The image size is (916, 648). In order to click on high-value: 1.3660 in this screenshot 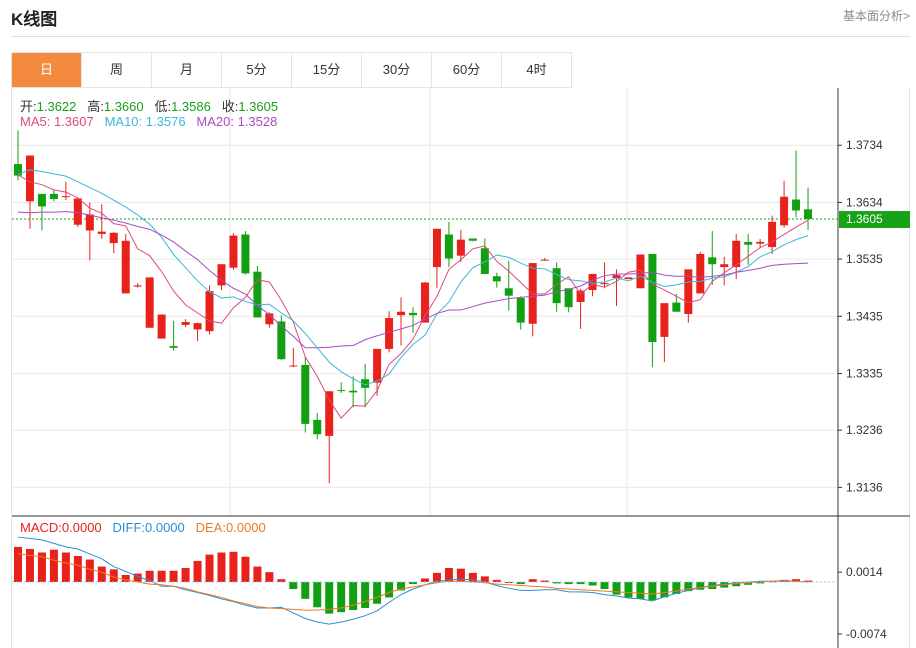, I will do `click(123, 106)`.